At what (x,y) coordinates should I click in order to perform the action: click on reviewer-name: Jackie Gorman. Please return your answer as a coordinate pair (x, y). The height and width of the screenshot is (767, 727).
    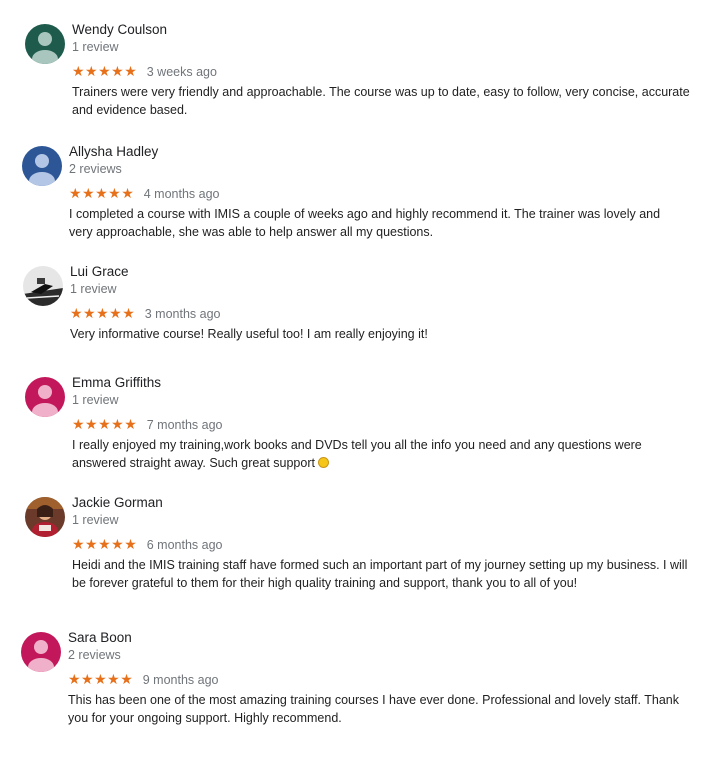
    Looking at the image, I should click on (117, 502).